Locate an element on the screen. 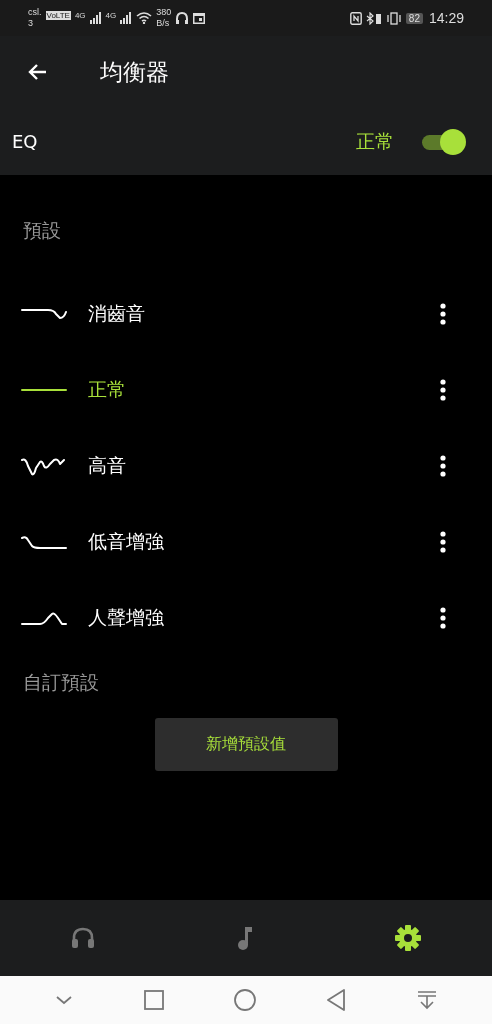 The height and width of the screenshot is (1024, 492). notification-pull-icon is located at coordinates (426, 1000).